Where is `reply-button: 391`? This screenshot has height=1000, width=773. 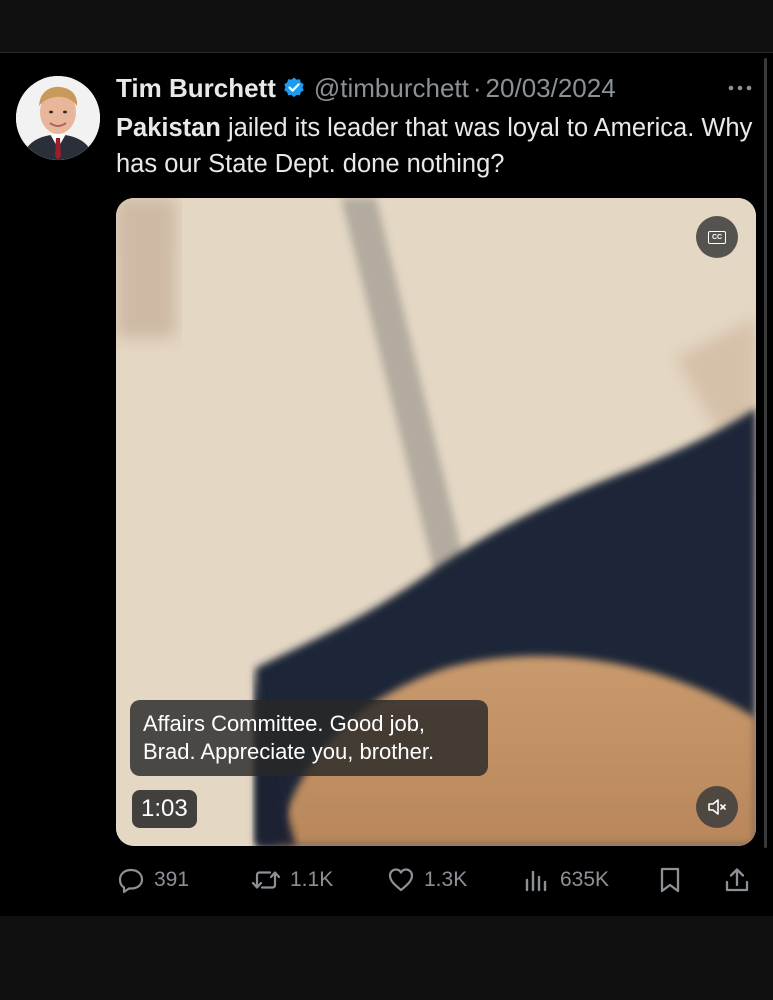 reply-button: 391 is located at coordinates (152, 880).